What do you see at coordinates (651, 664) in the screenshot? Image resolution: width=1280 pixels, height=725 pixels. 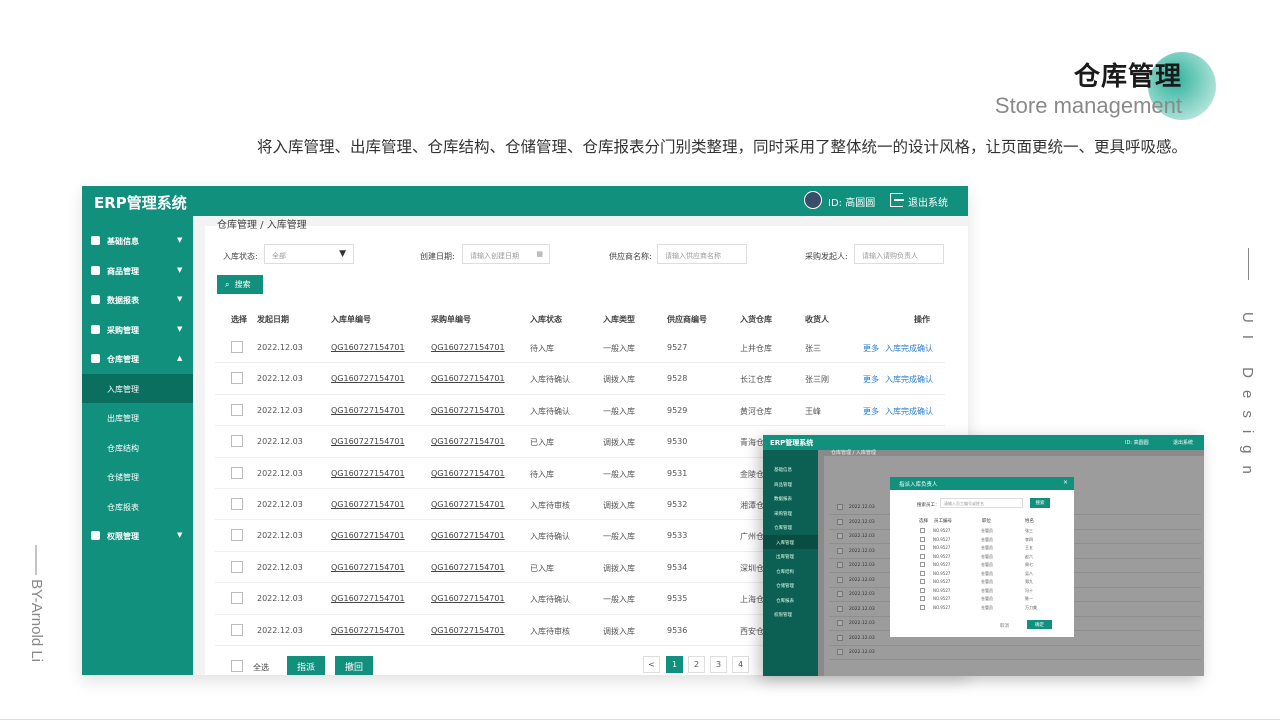 I see `prev-page-button: <` at bounding box center [651, 664].